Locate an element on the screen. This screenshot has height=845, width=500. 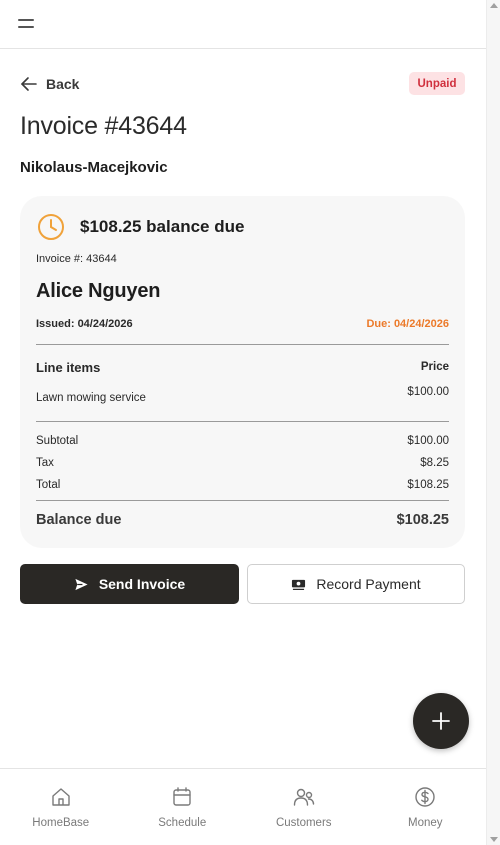
arrow-left-icon is located at coordinates (29, 84).